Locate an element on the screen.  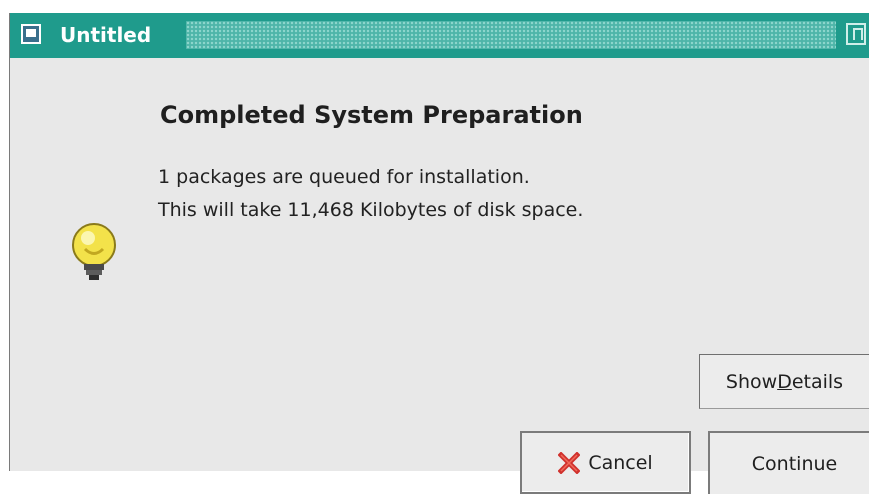
window-title: Untitled is located at coordinates (106, 35).